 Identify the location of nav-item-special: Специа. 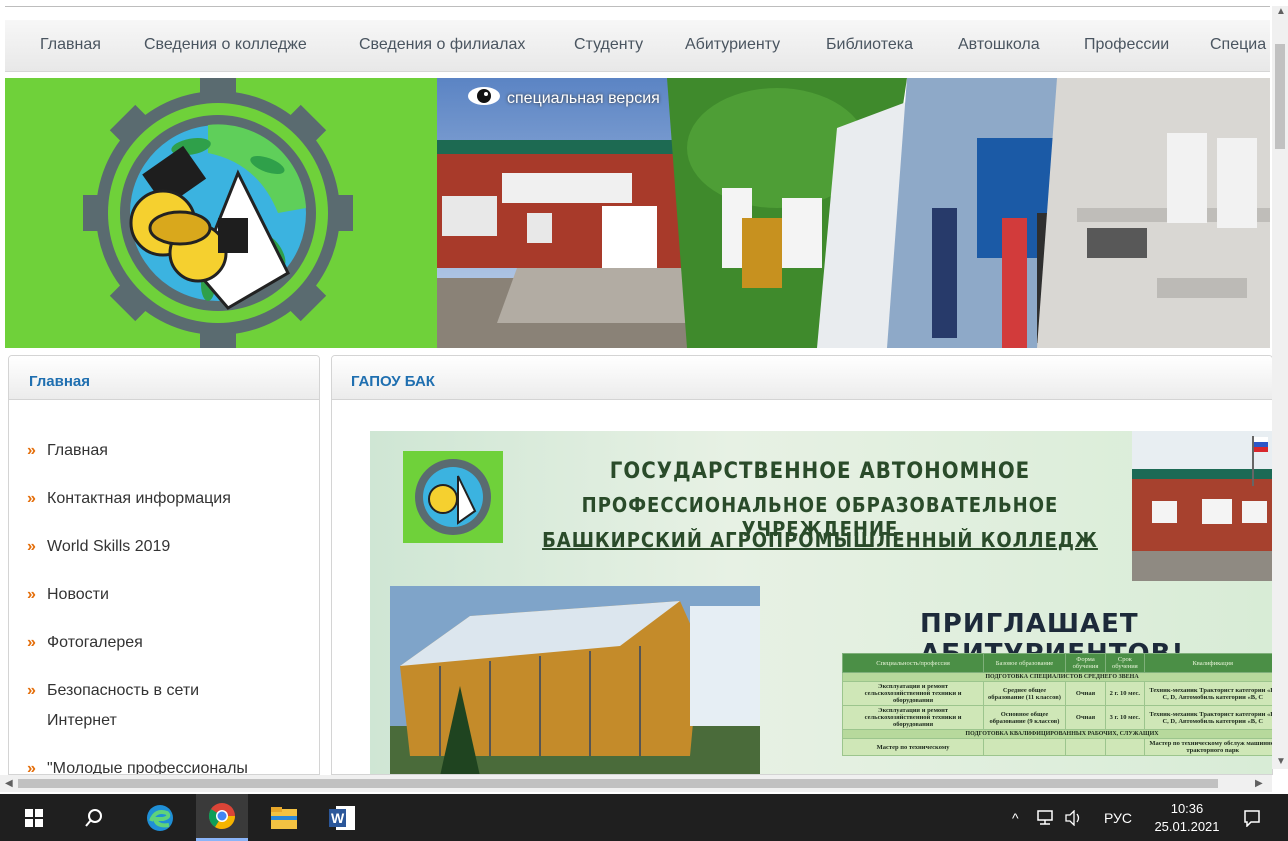
(1238, 45).